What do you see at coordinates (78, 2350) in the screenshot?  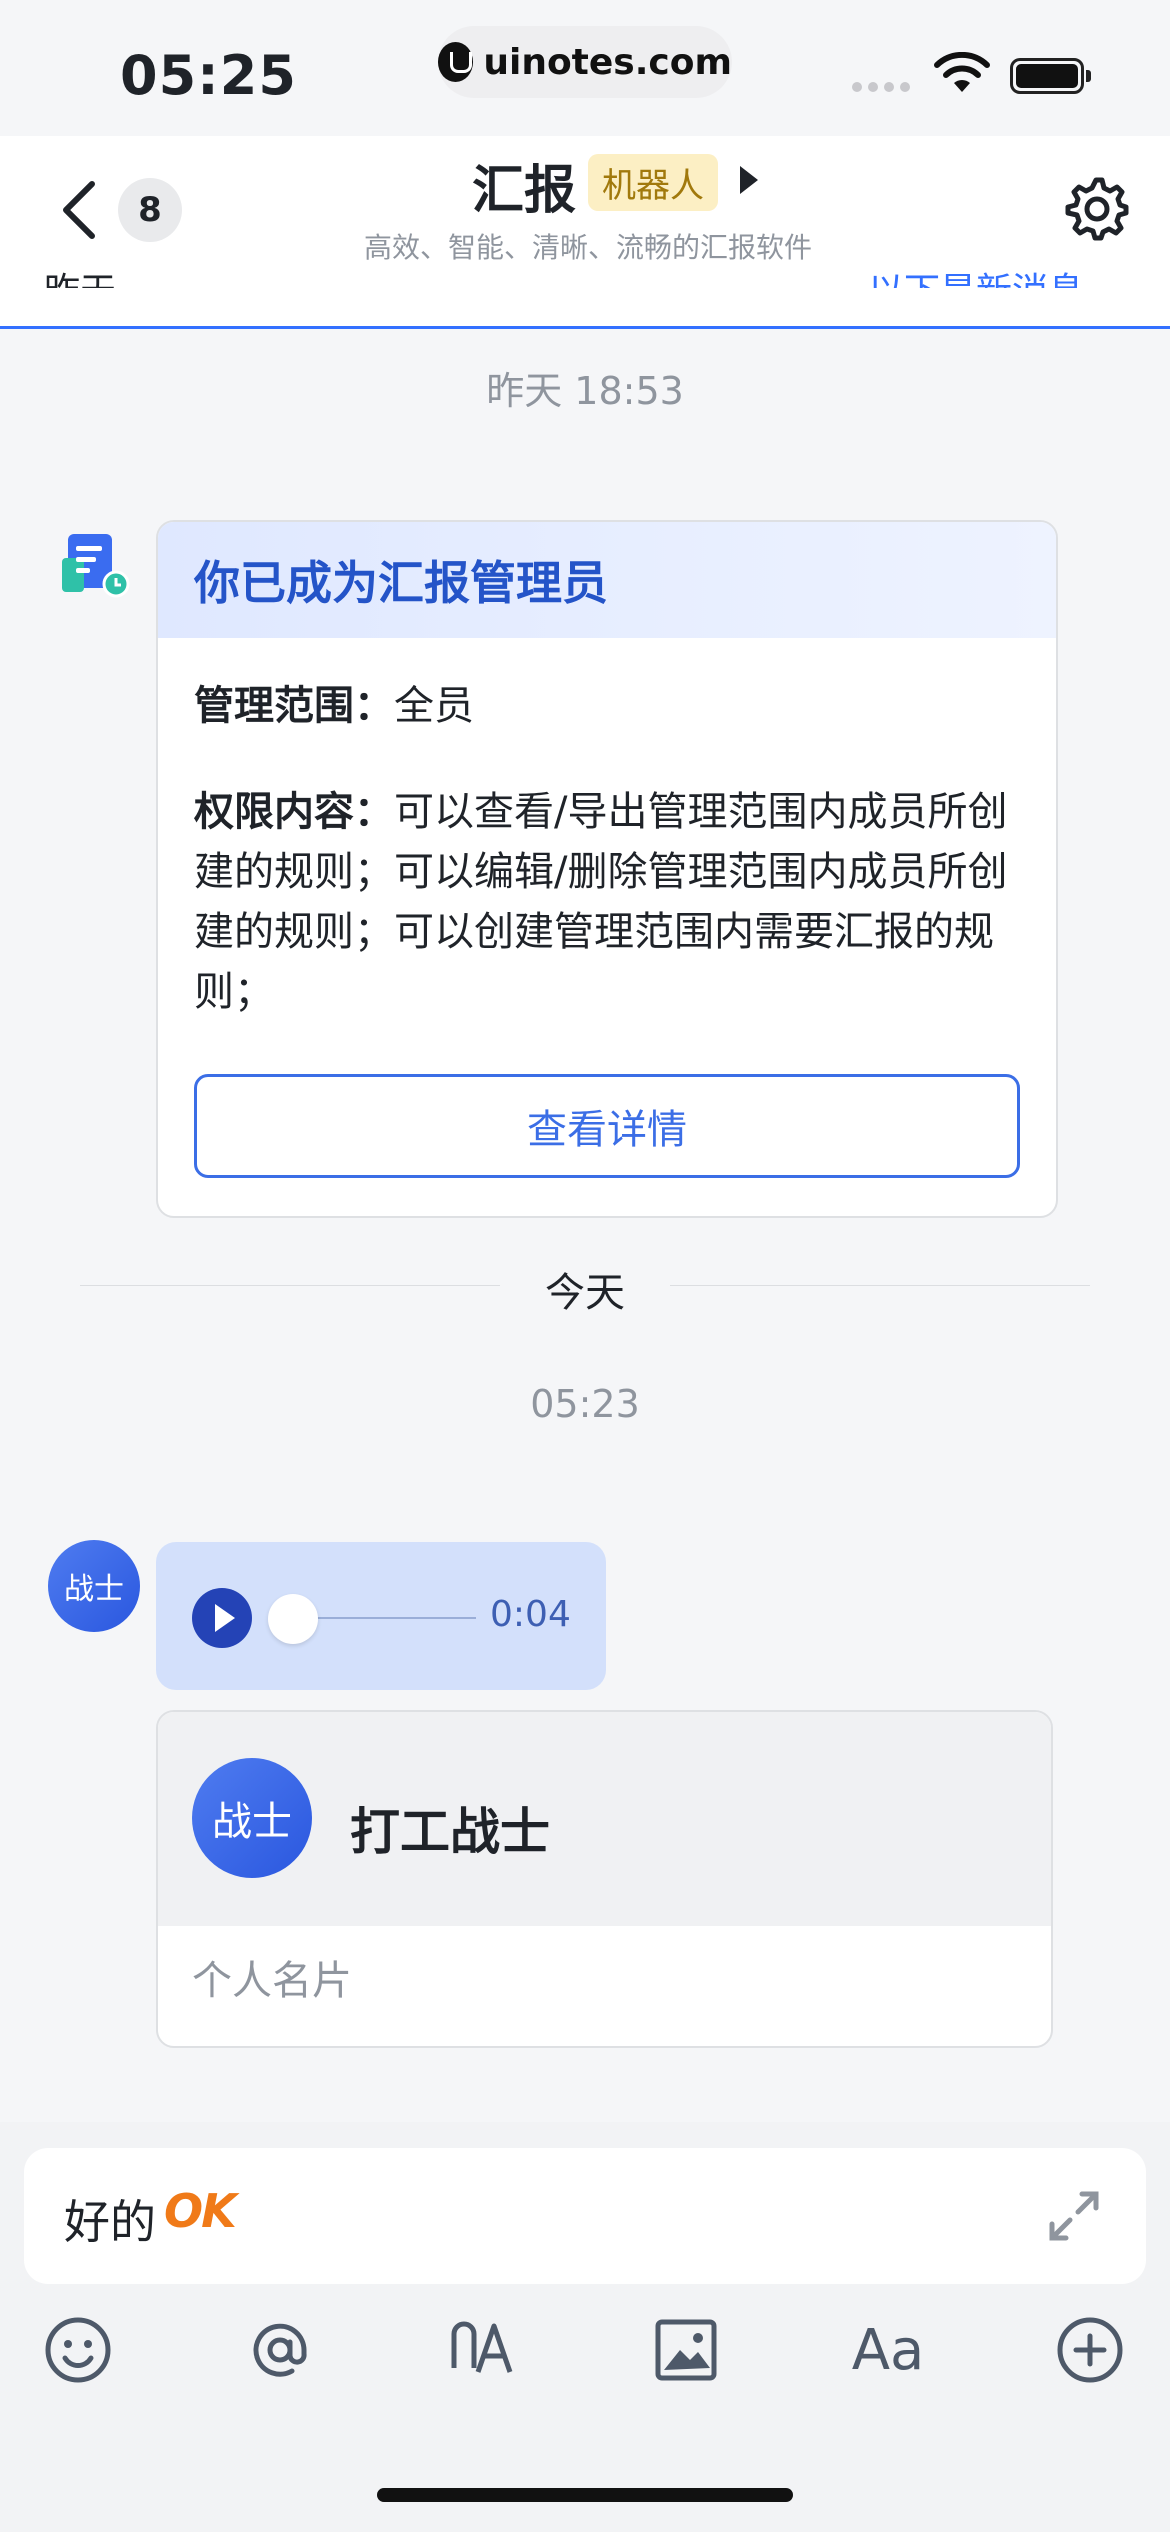 I see `emoji-icon` at bounding box center [78, 2350].